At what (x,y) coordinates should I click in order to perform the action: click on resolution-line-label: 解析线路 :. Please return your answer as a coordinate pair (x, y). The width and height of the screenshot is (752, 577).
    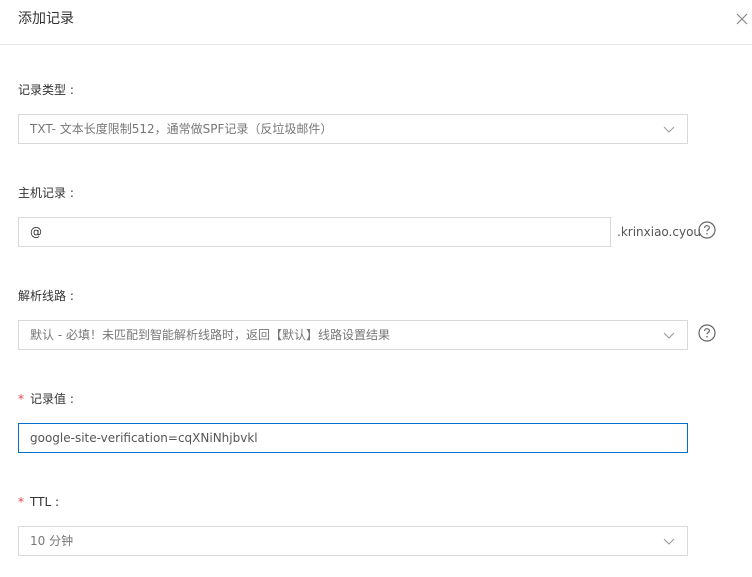
    Looking at the image, I should click on (46, 296).